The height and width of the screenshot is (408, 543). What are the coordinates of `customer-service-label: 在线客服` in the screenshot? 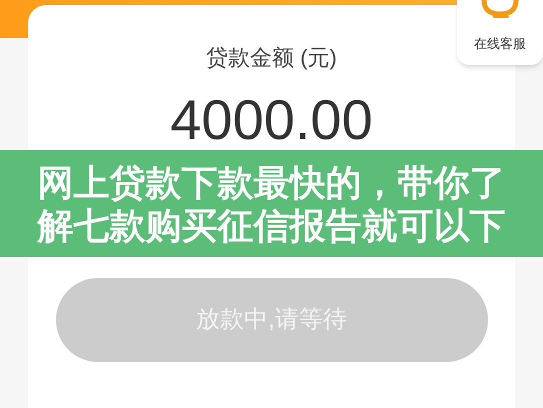 It's located at (500, 44).